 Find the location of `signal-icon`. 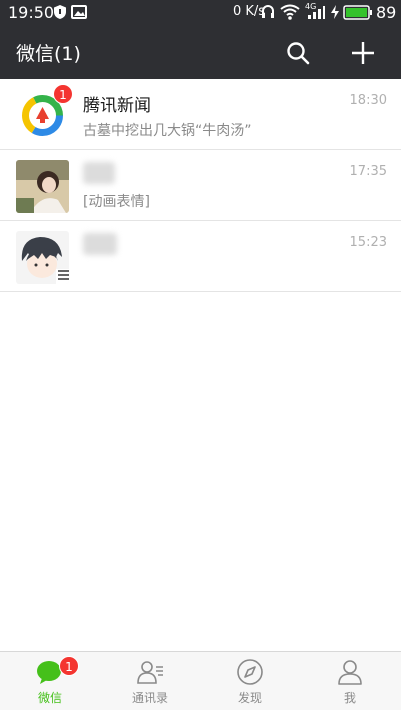

signal-icon is located at coordinates (316, 12).